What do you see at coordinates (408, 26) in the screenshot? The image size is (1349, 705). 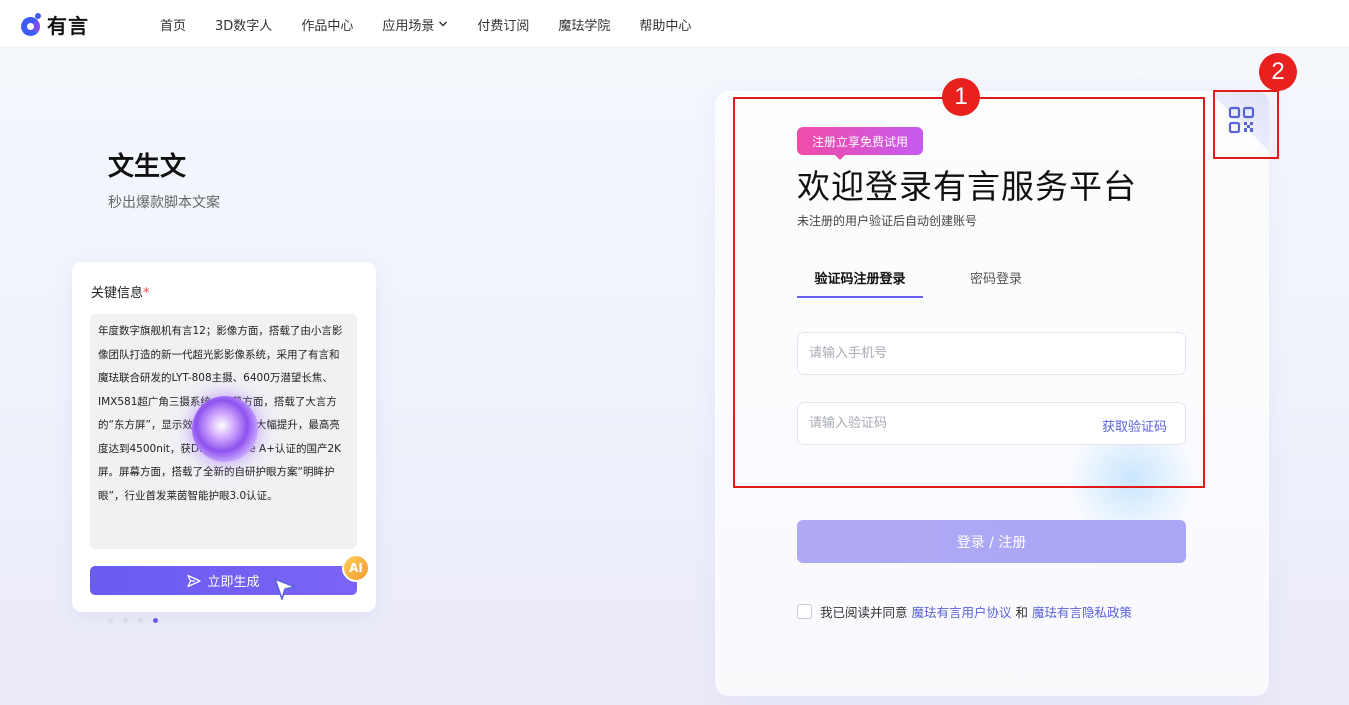 I see `nav-label: 应用场景` at bounding box center [408, 26].